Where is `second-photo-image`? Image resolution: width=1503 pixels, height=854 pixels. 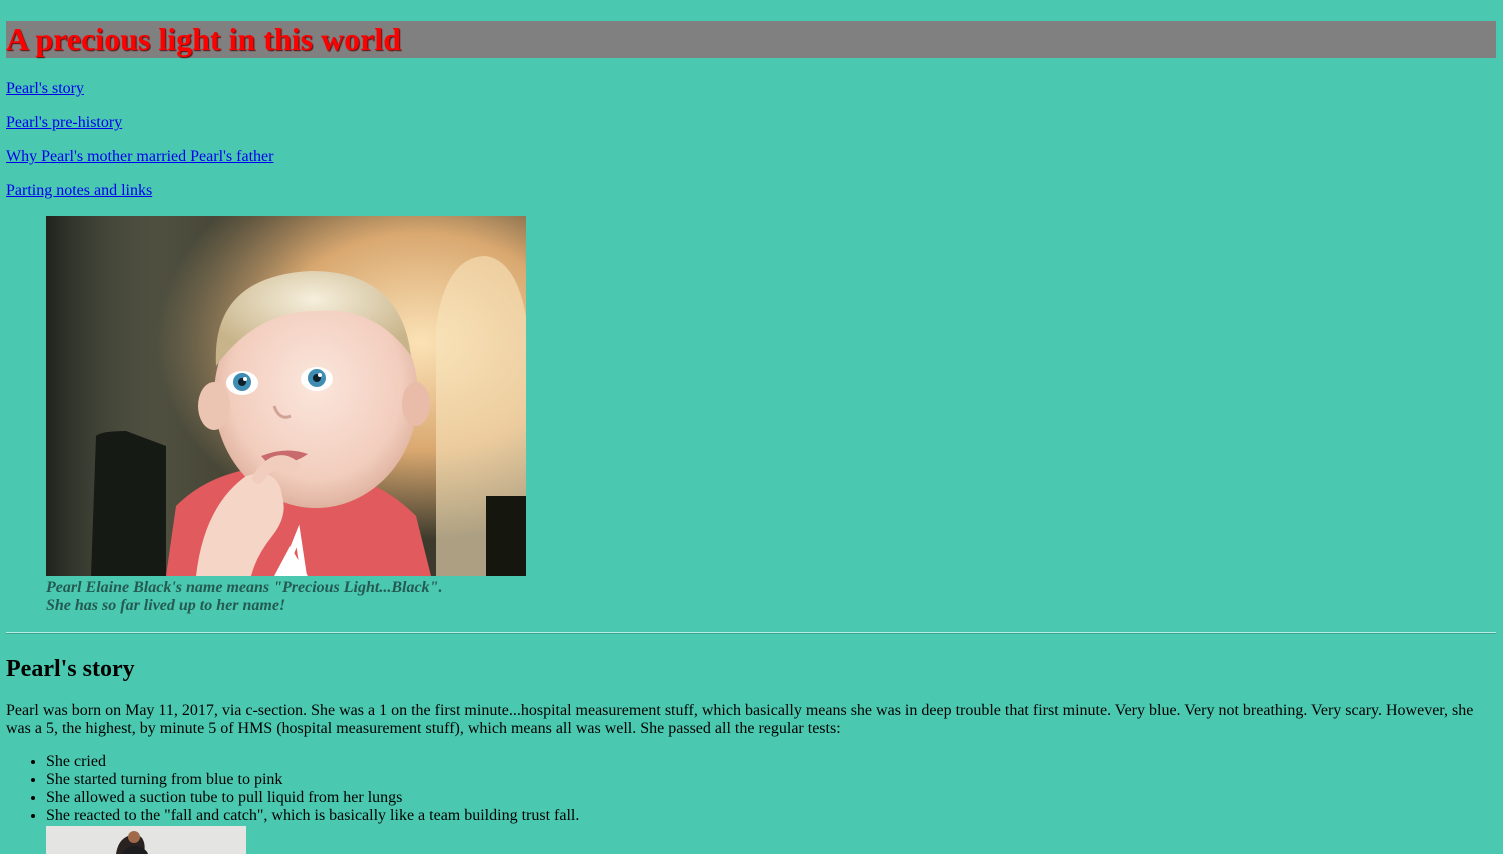
second-photo-image is located at coordinates (146, 840).